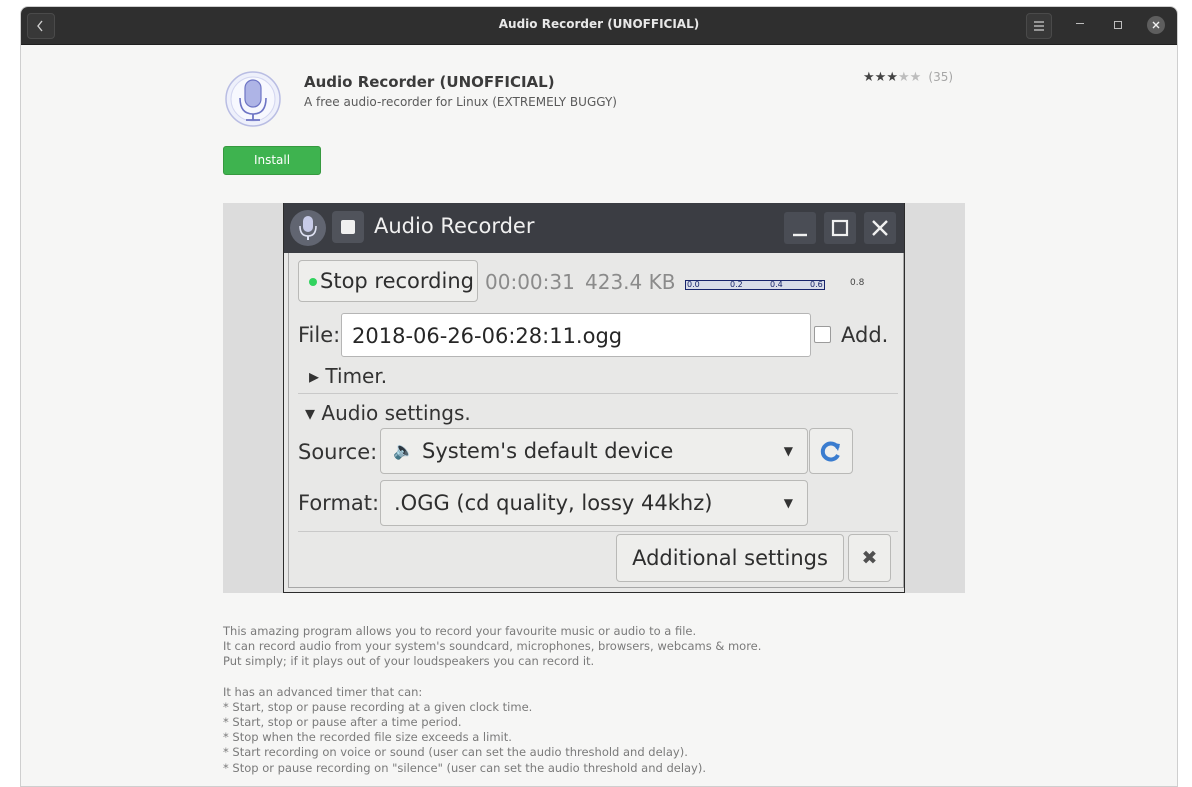 The height and width of the screenshot is (787, 1192). What do you see at coordinates (397, 281) in the screenshot?
I see `stop-recording-label: Stop recording` at bounding box center [397, 281].